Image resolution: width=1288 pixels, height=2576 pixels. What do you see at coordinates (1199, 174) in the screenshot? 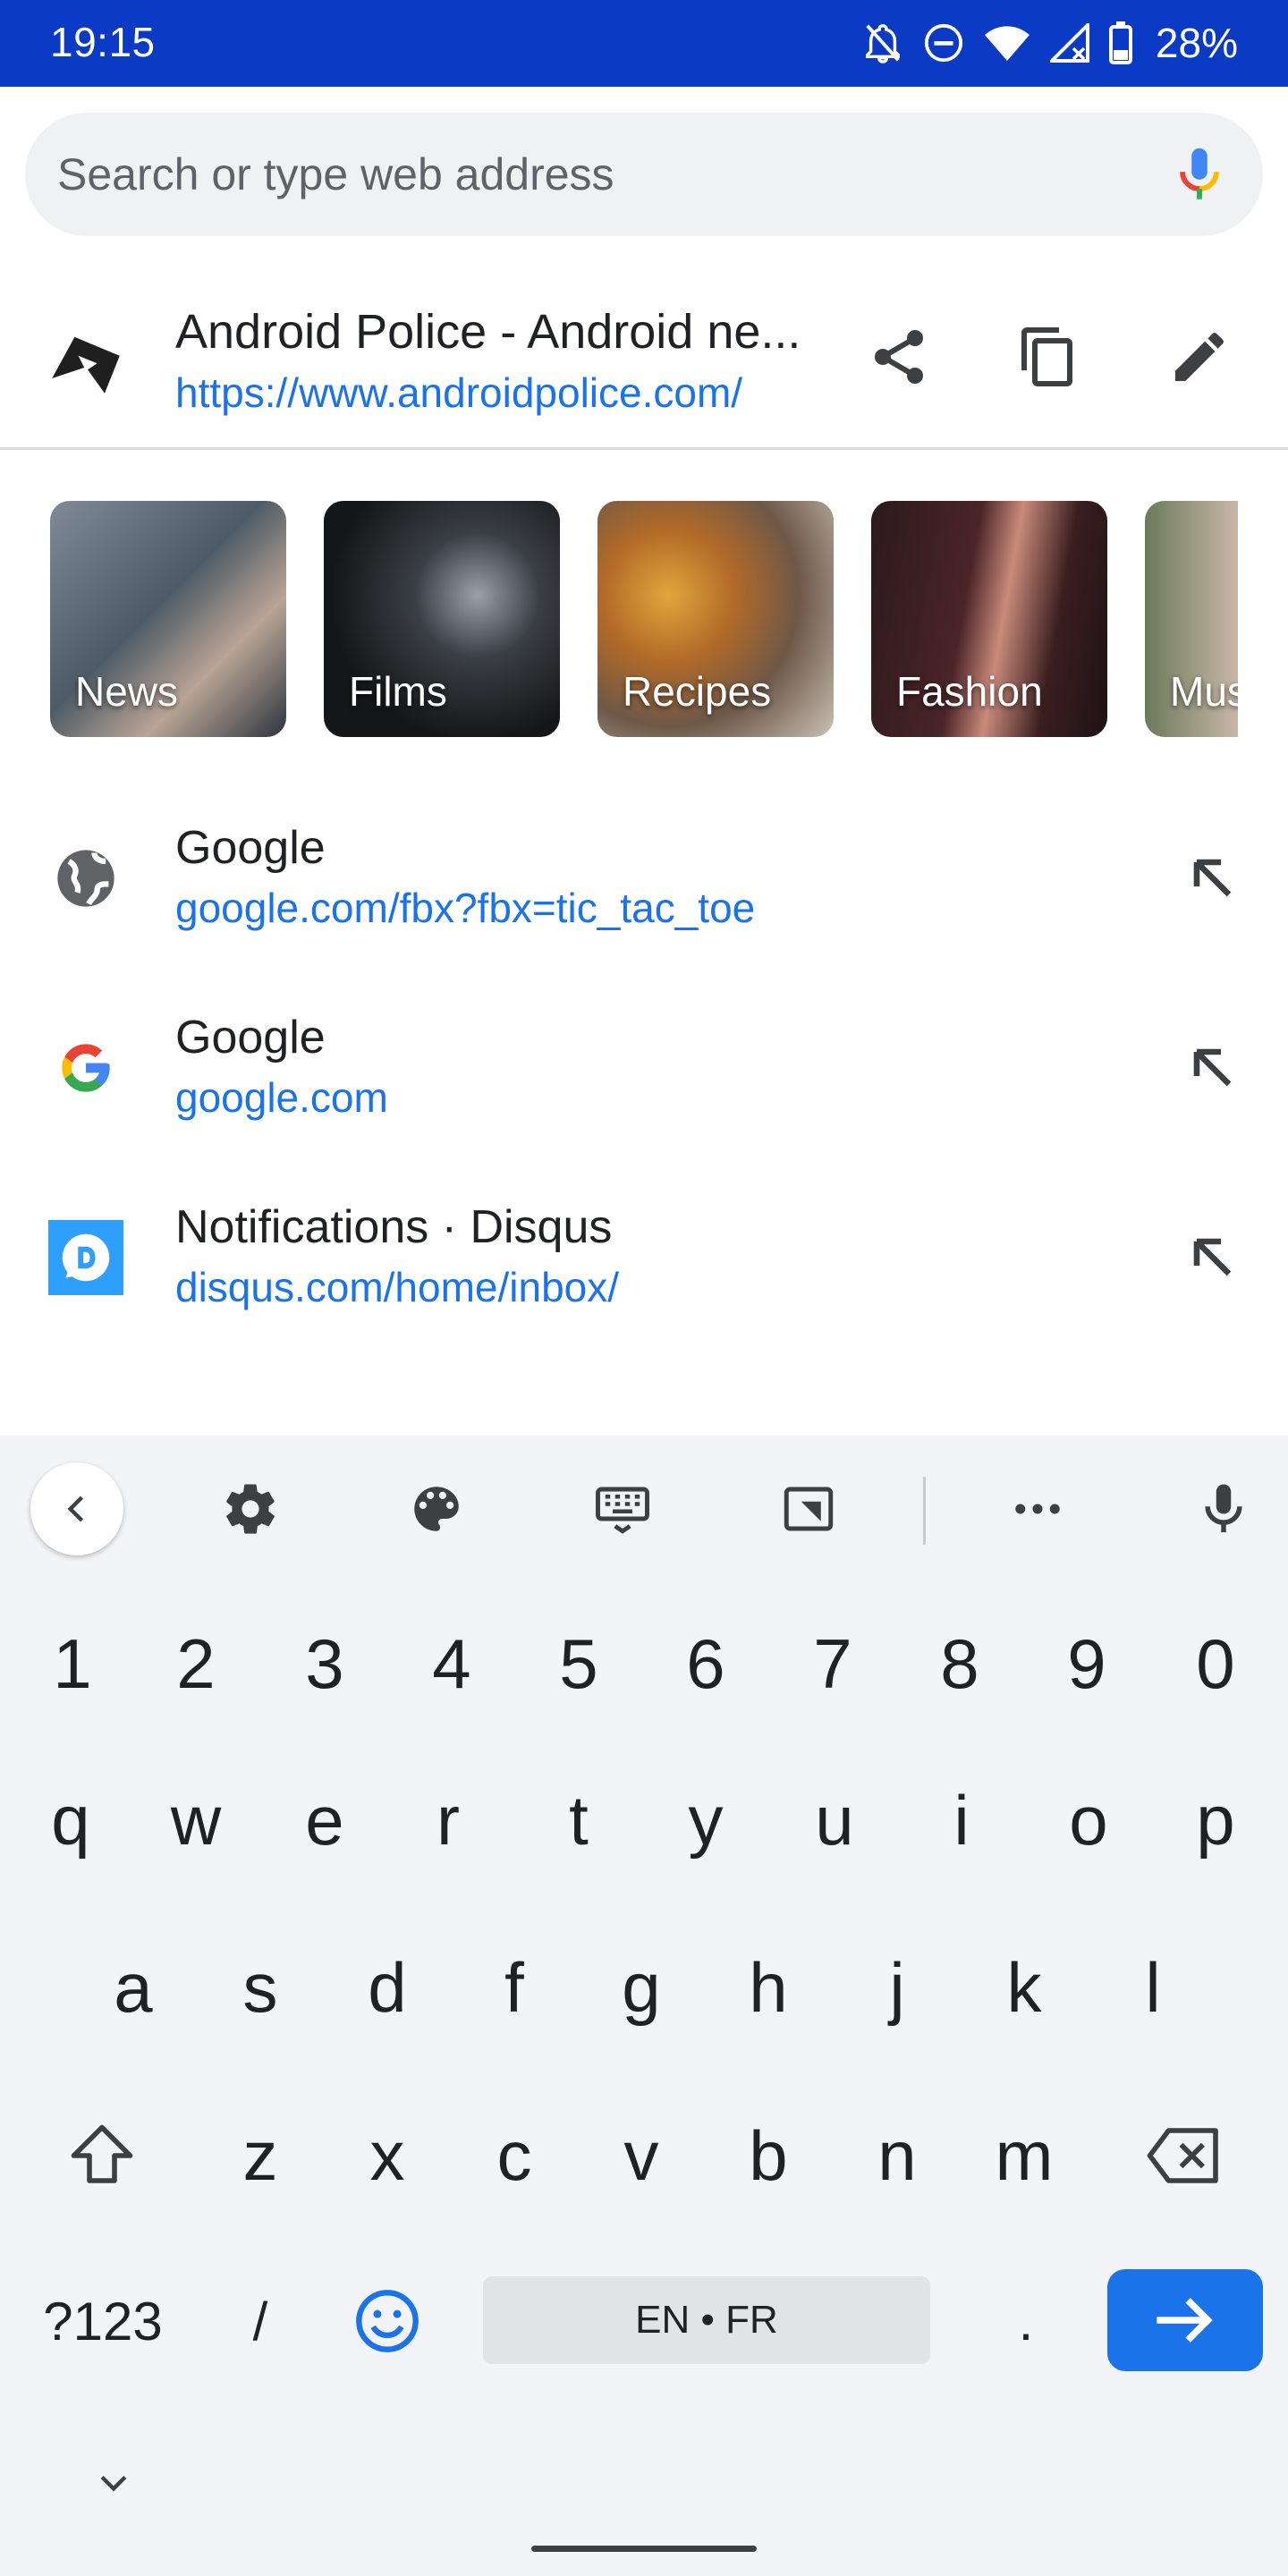
I see `mic-icon` at bounding box center [1199, 174].